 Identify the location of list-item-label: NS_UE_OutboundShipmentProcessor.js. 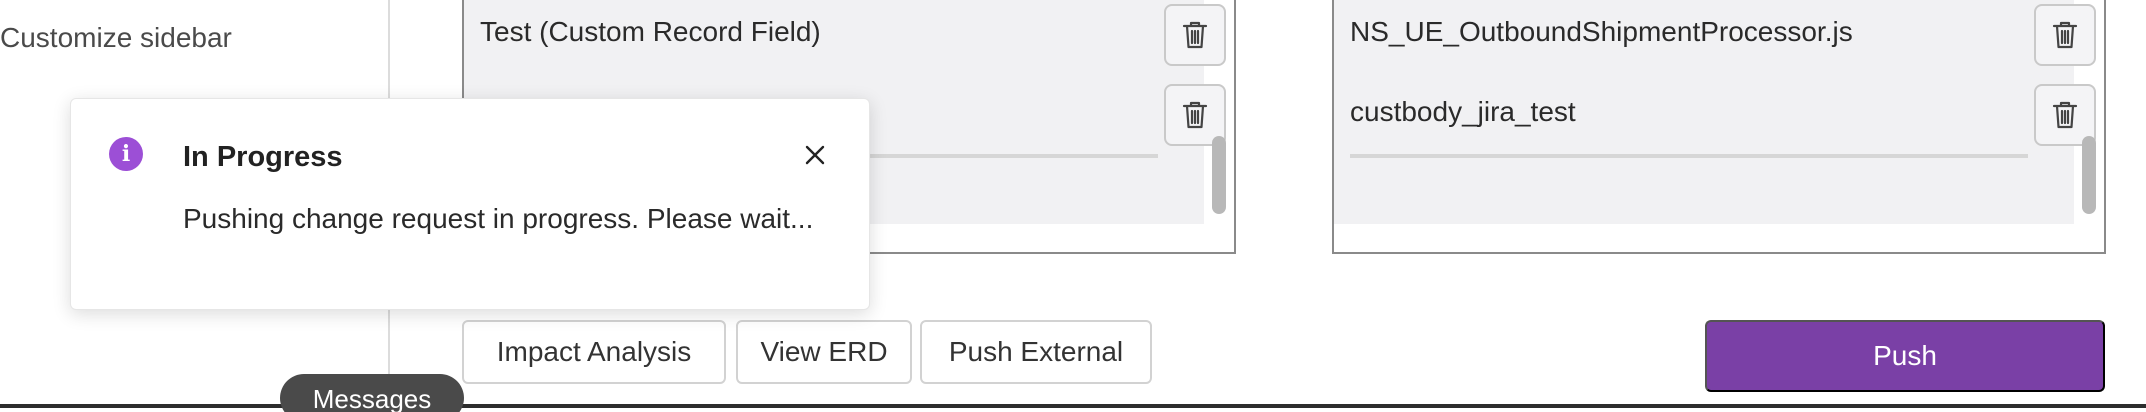
(1601, 31).